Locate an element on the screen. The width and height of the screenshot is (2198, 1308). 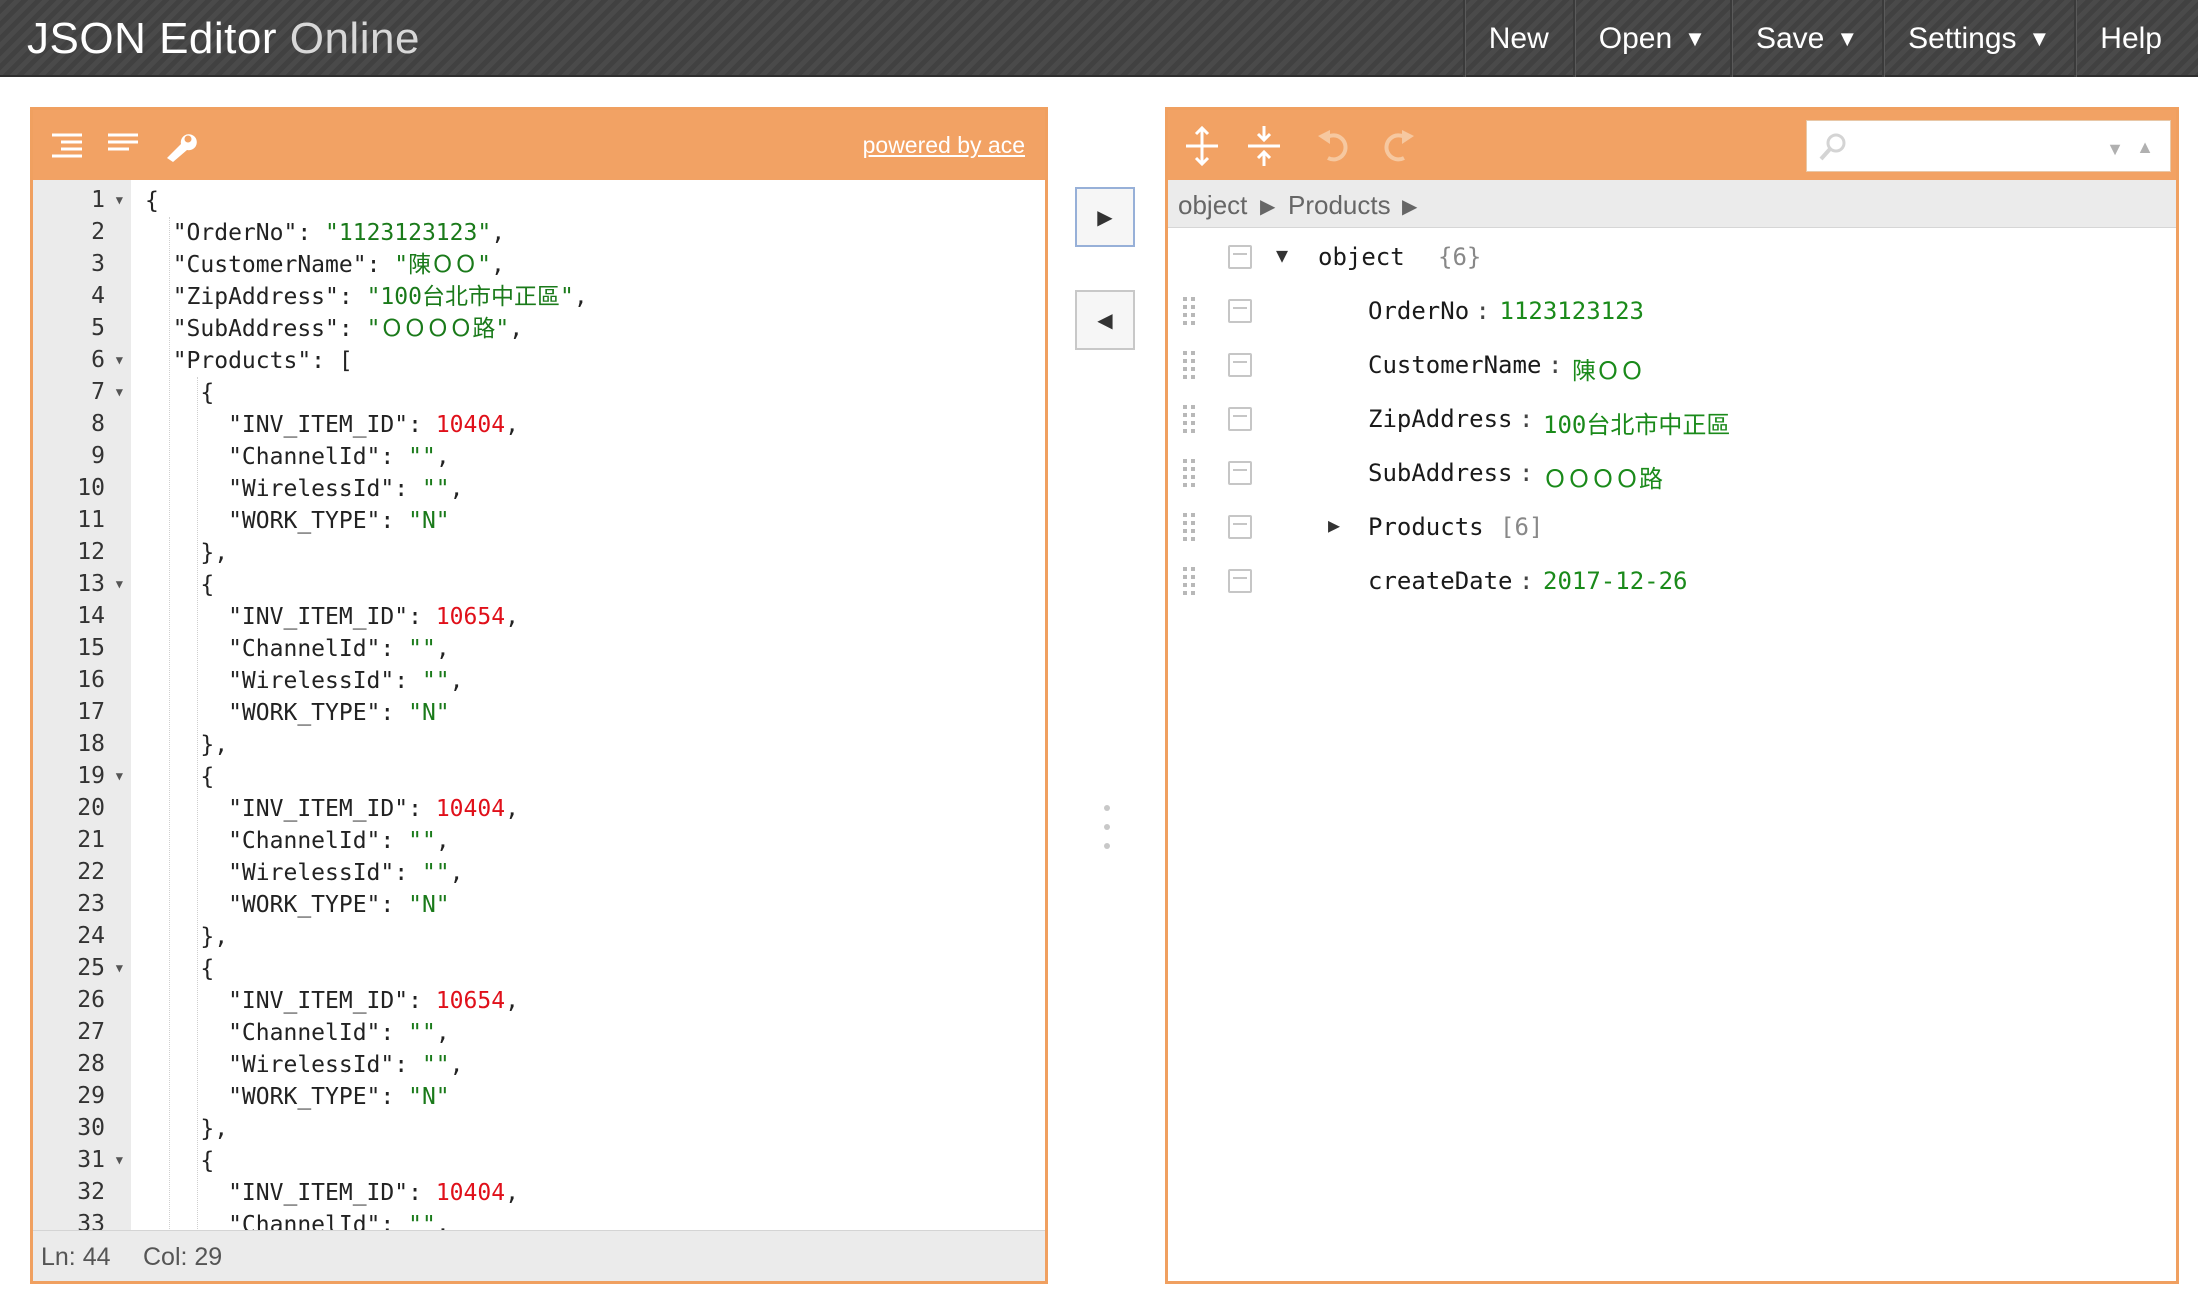
tree-field-count: [6] is located at coordinates (1522, 527).